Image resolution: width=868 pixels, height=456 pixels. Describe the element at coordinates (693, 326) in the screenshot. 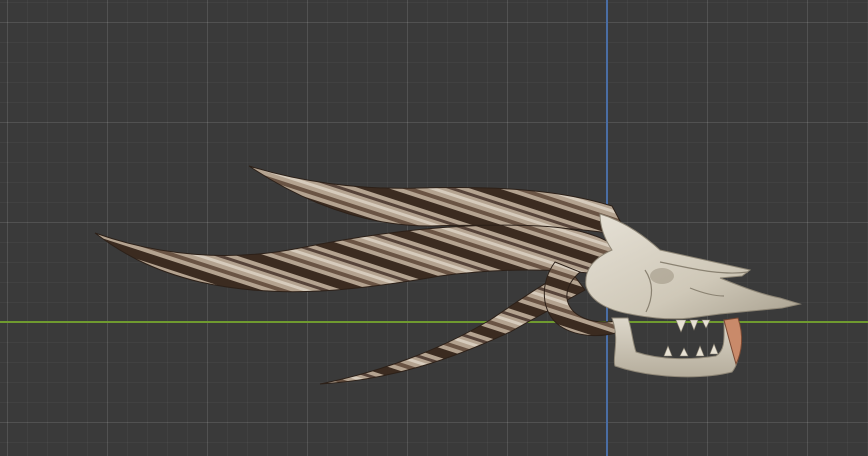

I see `upper-teeth` at that location.